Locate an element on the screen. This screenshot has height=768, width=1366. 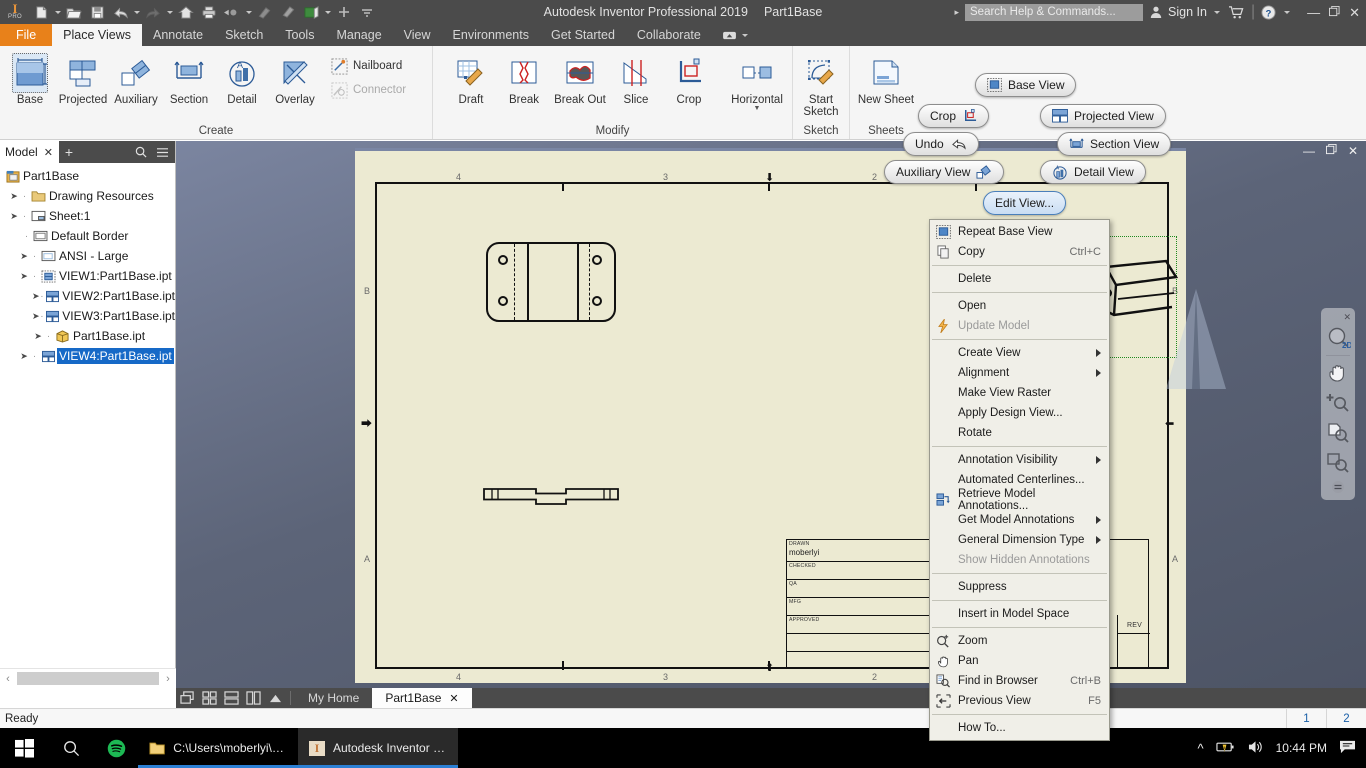
status-cell-2: 2 is located at coordinates (1346, 718).